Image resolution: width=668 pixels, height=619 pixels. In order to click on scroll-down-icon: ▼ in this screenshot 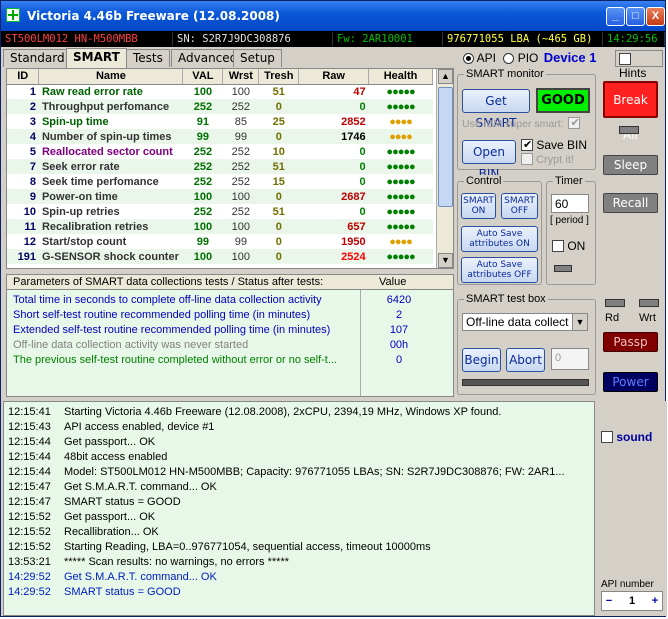, I will do `click(445, 260)`.